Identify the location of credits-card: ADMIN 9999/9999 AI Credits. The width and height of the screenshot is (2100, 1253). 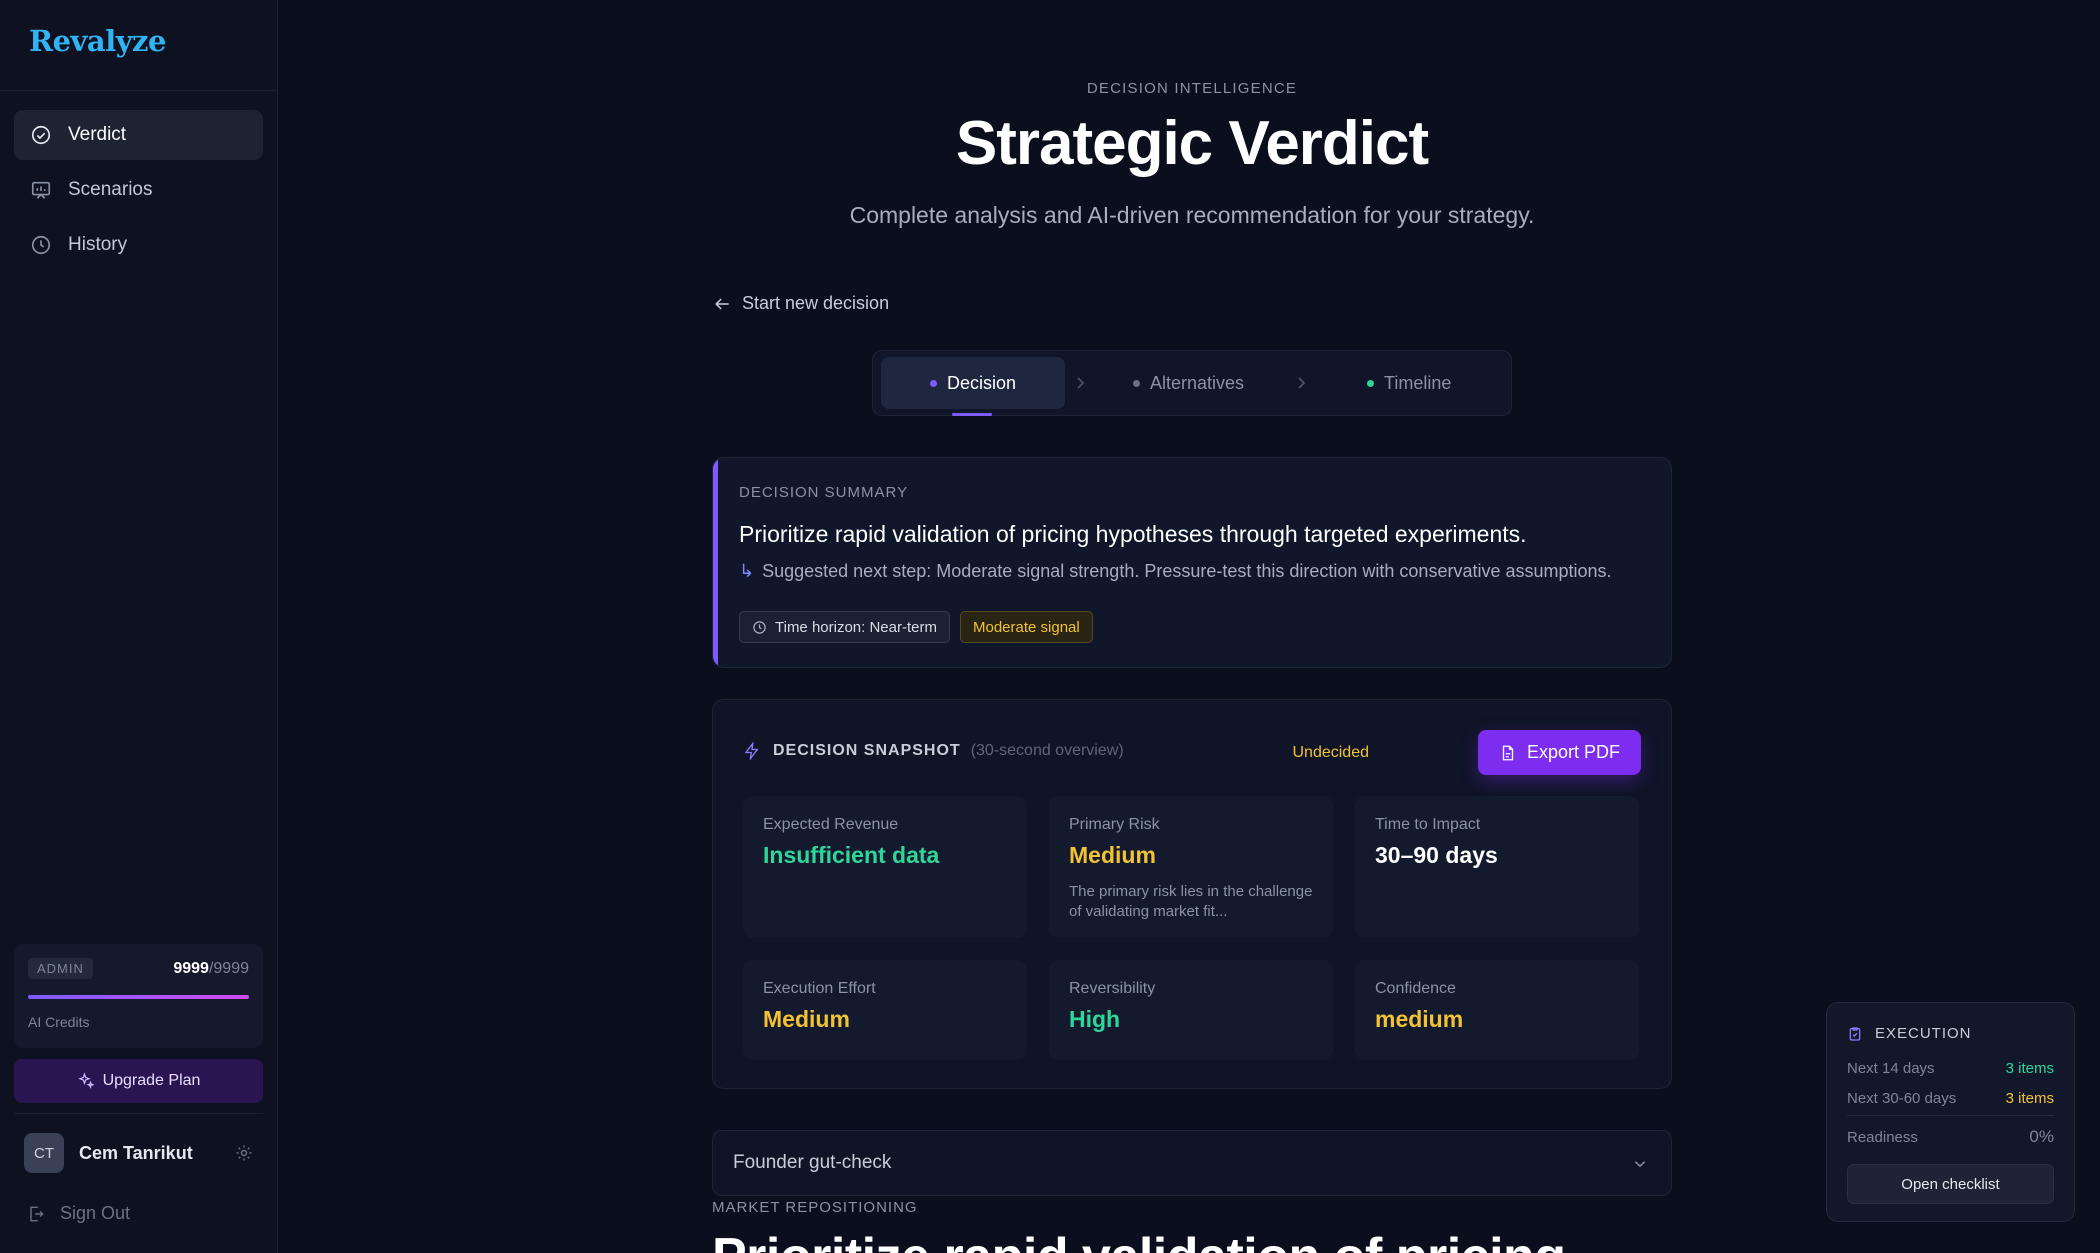
(138, 996).